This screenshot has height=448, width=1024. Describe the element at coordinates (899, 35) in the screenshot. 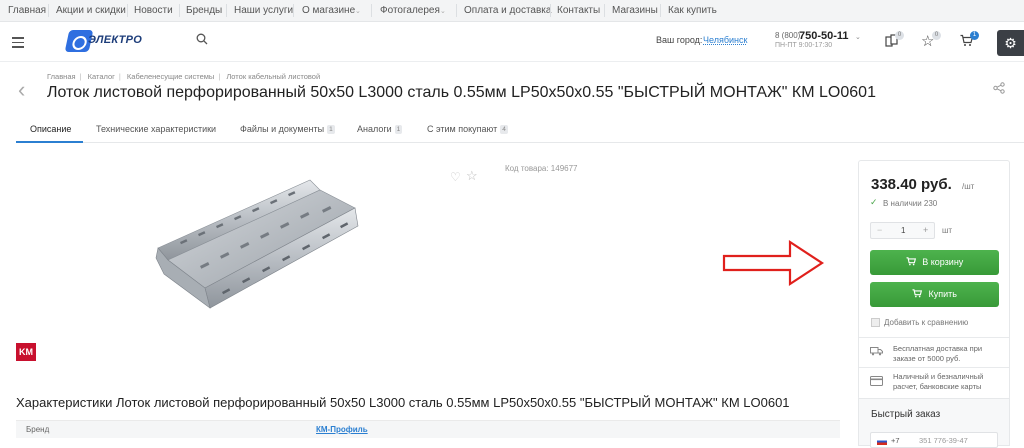

I see `compare-count-badge: 0` at that location.